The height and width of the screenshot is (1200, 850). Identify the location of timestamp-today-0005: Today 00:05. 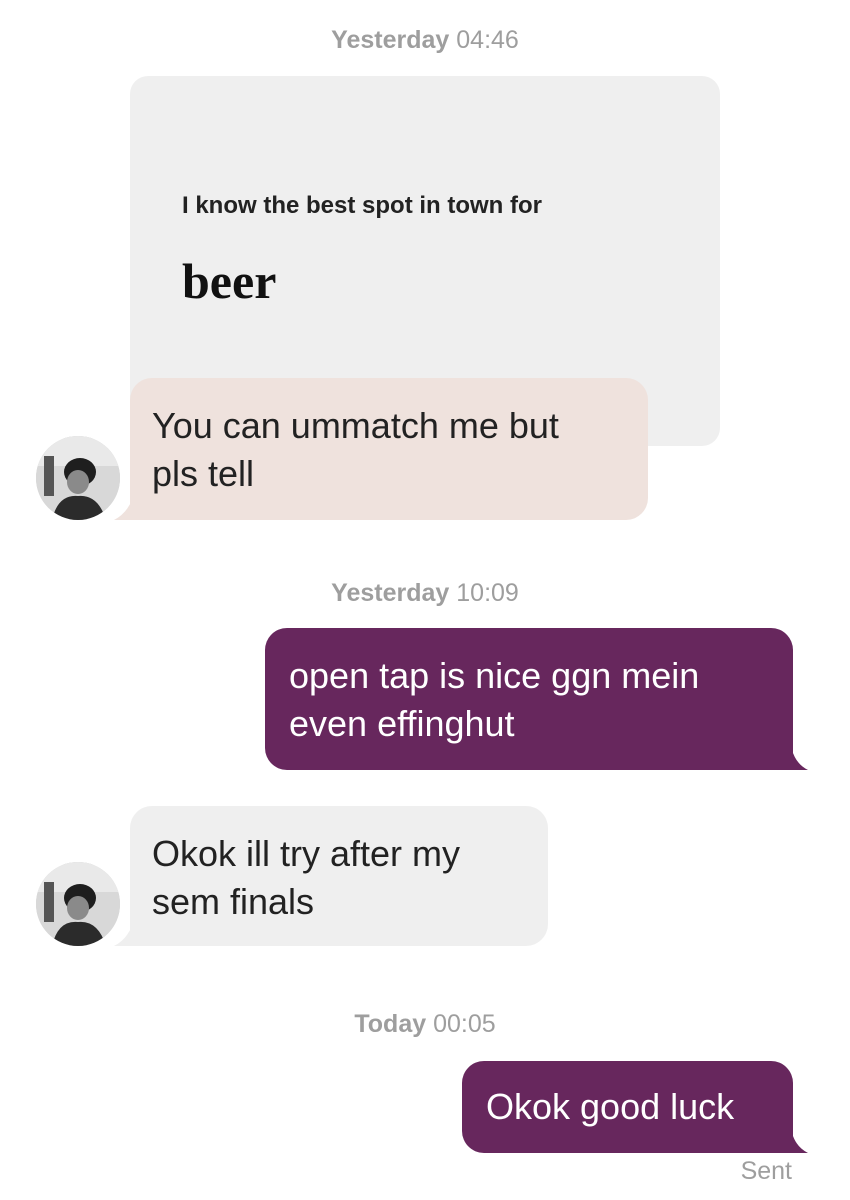
(425, 1024).